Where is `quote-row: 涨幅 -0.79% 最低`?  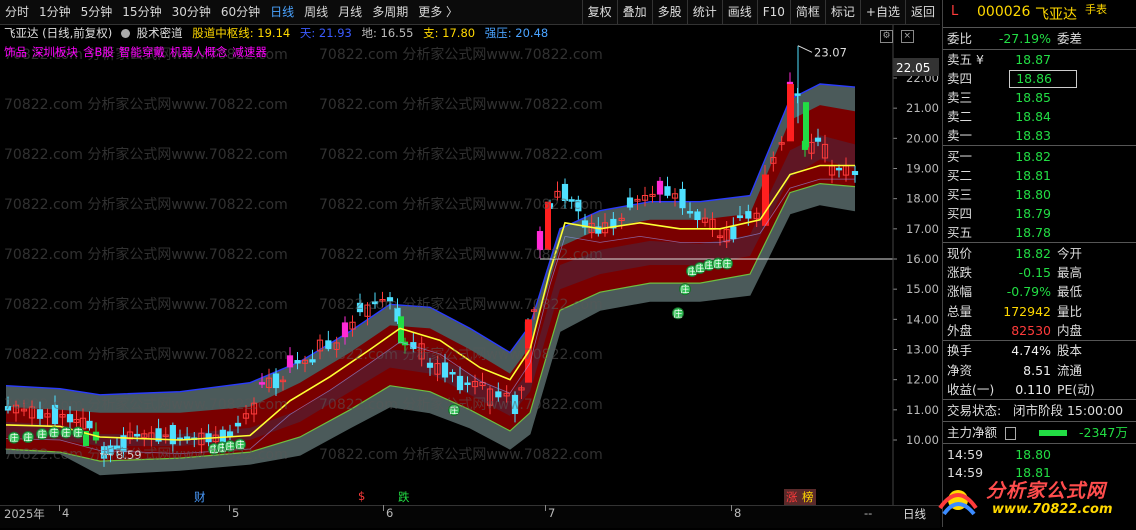
quote-row: 涨幅 -0.79% 最低 is located at coordinates (1039, 291).